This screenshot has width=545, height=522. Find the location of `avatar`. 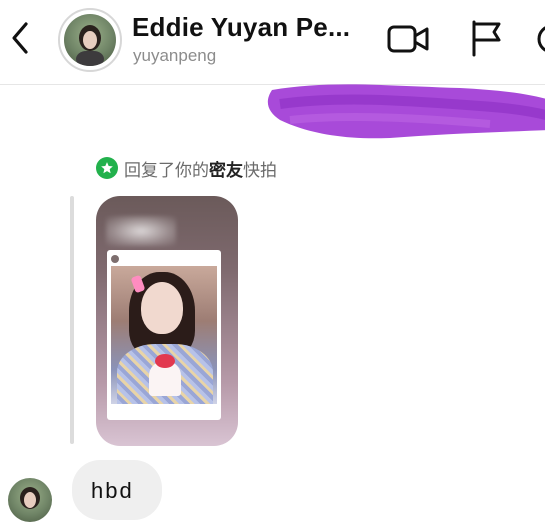

avatar is located at coordinates (90, 40).